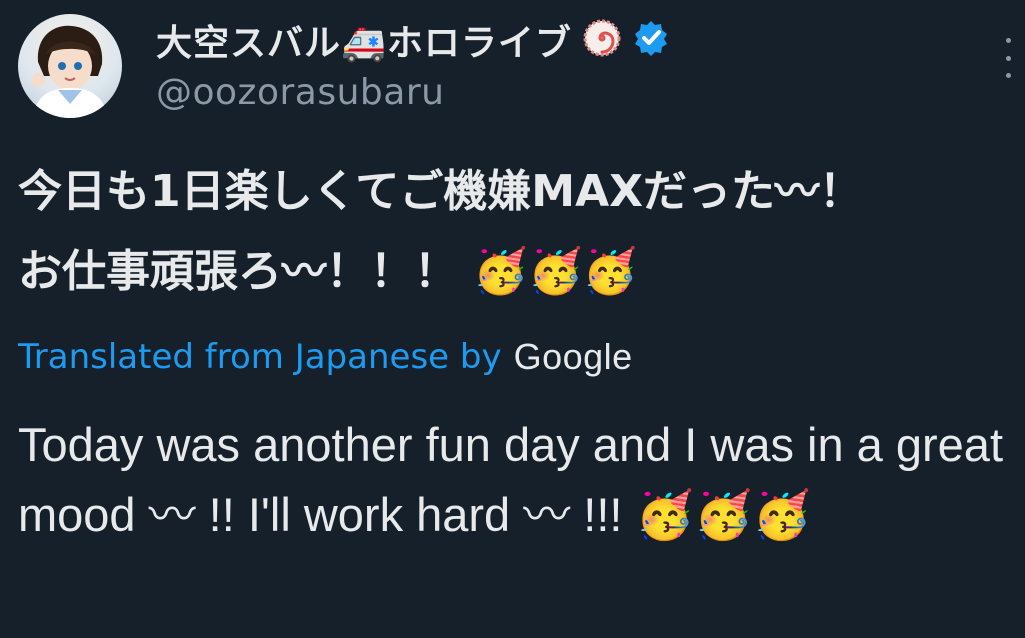 The height and width of the screenshot is (638, 1025). Describe the element at coordinates (573, 356) in the screenshot. I see `google-logo: Google` at that location.